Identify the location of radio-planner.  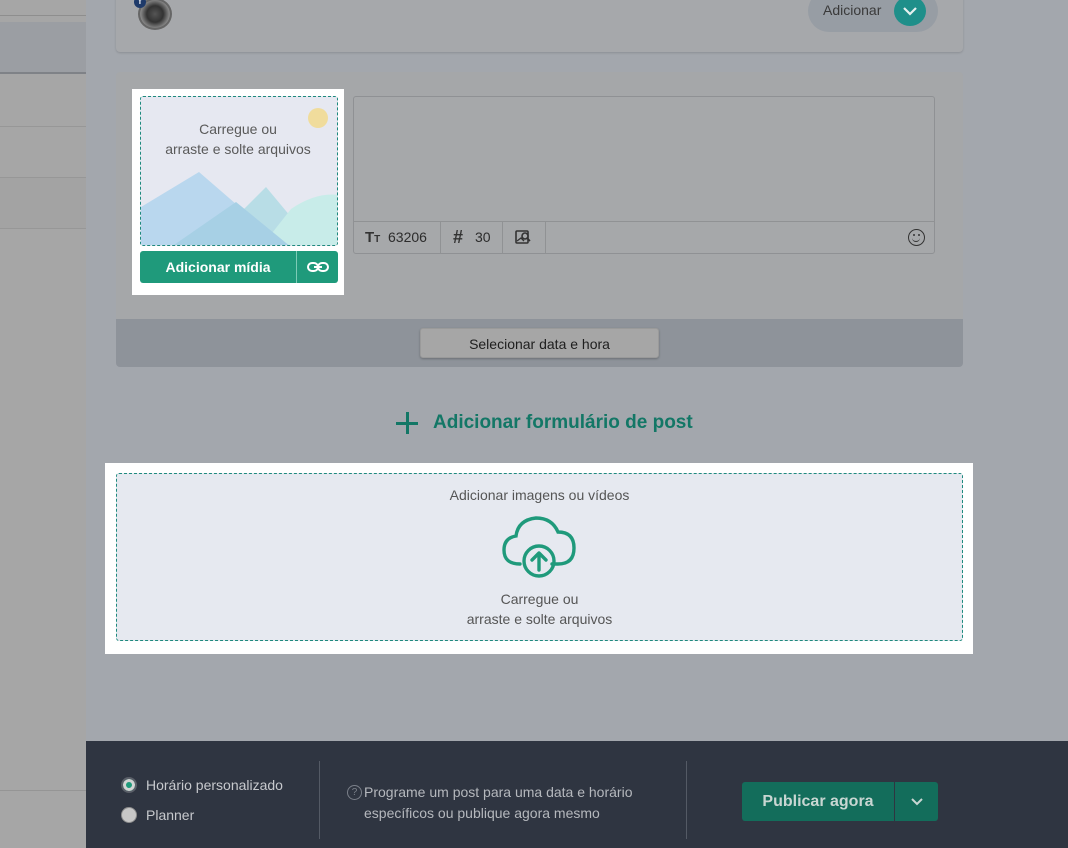
(129, 815).